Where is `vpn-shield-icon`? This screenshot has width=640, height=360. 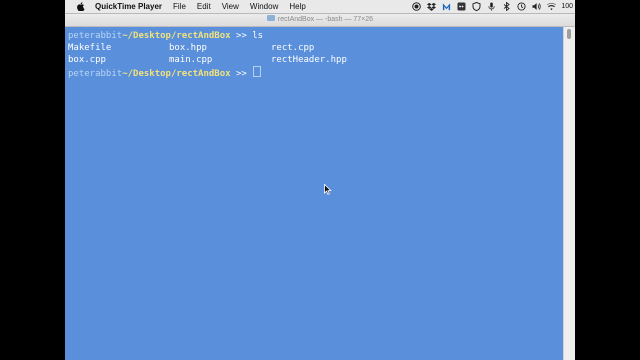
vpn-shield-icon is located at coordinates (476, 6).